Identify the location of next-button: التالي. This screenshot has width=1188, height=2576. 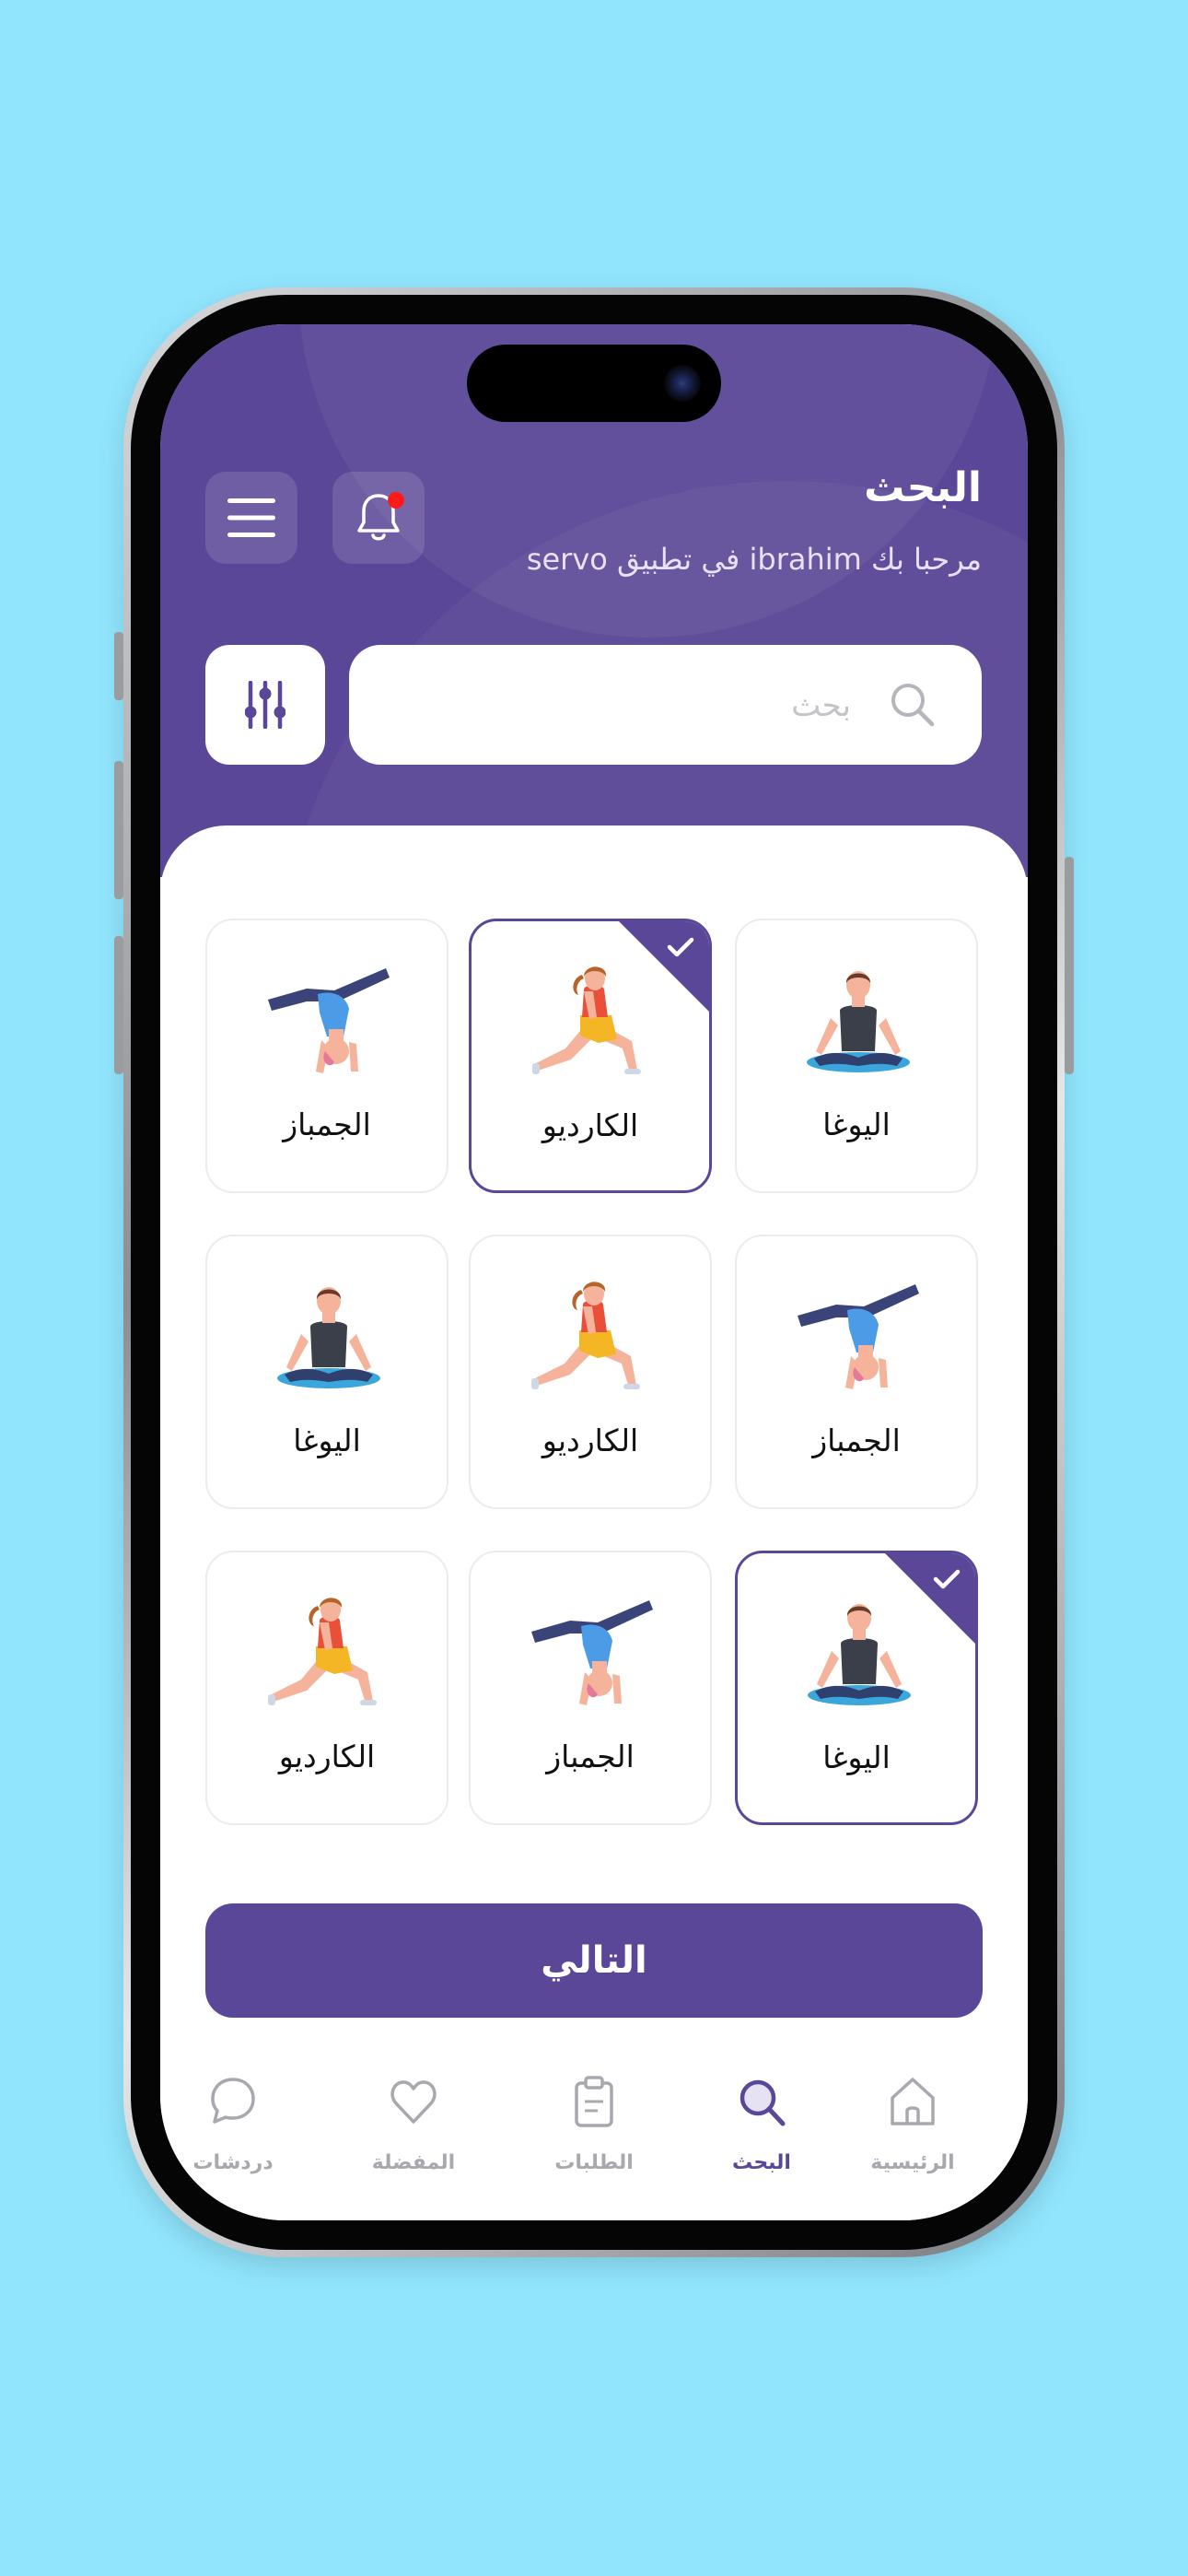
(594, 1960).